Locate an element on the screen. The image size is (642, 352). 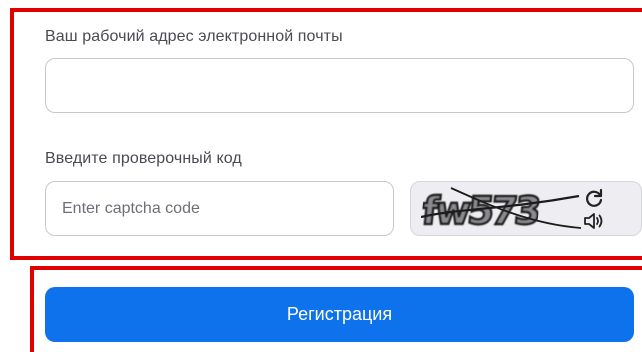
captcha-label: Введите проверочный код is located at coordinates (143, 158).